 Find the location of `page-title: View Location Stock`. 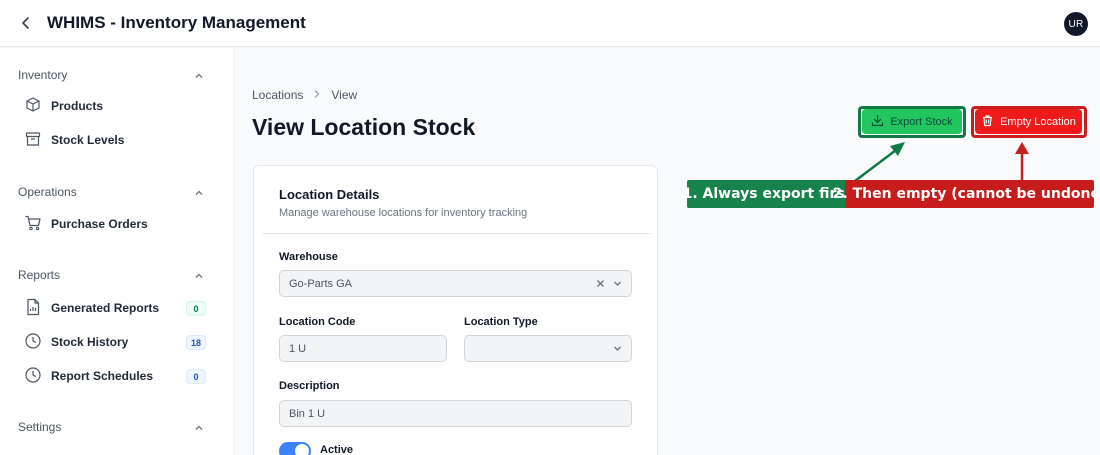

page-title: View Location Stock is located at coordinates (364, 127).